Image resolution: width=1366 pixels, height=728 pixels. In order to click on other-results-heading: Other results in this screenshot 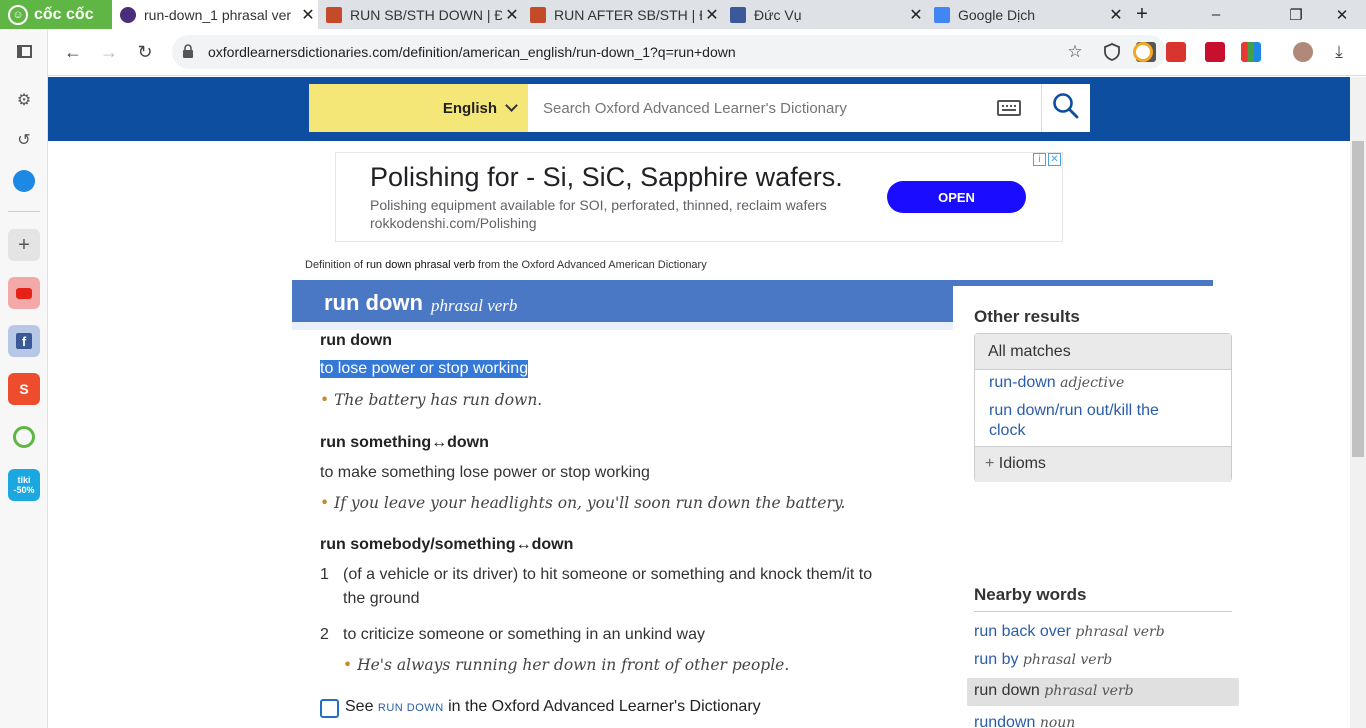, I will do `click(1027, 316)`.